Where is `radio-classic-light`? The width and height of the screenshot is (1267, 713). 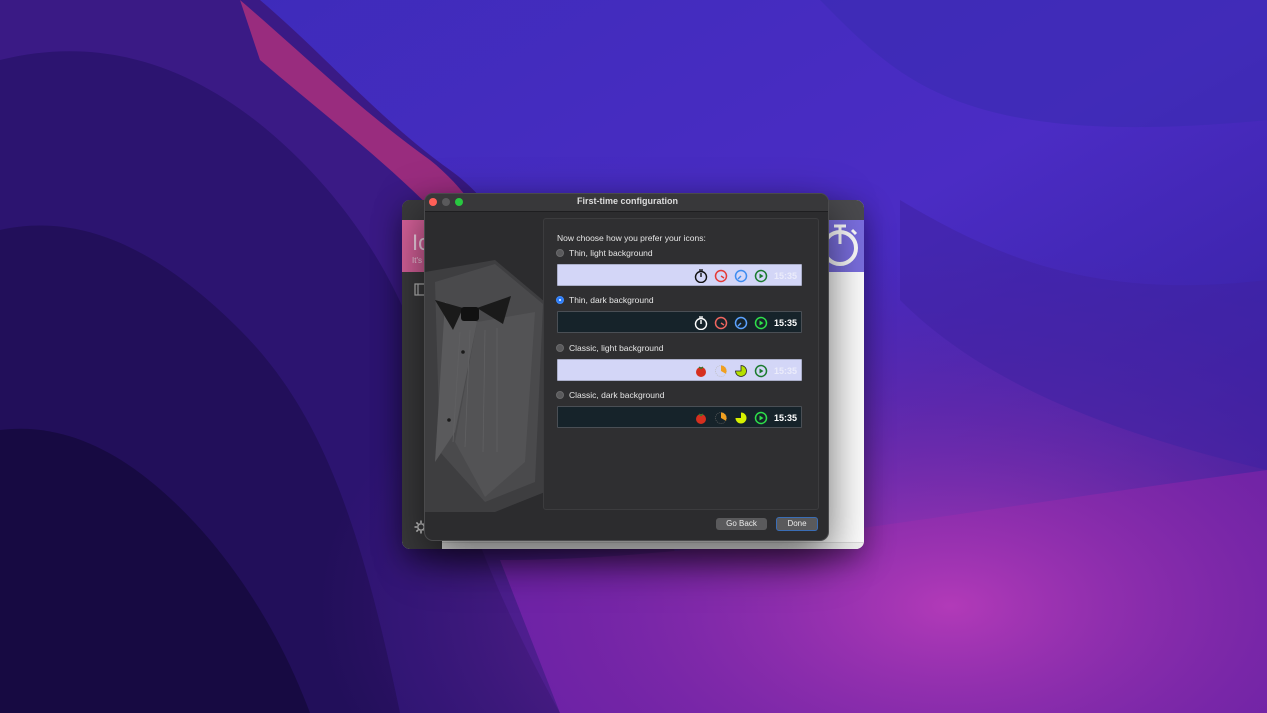
radio-classic-light is located at coordinates (560, 348).